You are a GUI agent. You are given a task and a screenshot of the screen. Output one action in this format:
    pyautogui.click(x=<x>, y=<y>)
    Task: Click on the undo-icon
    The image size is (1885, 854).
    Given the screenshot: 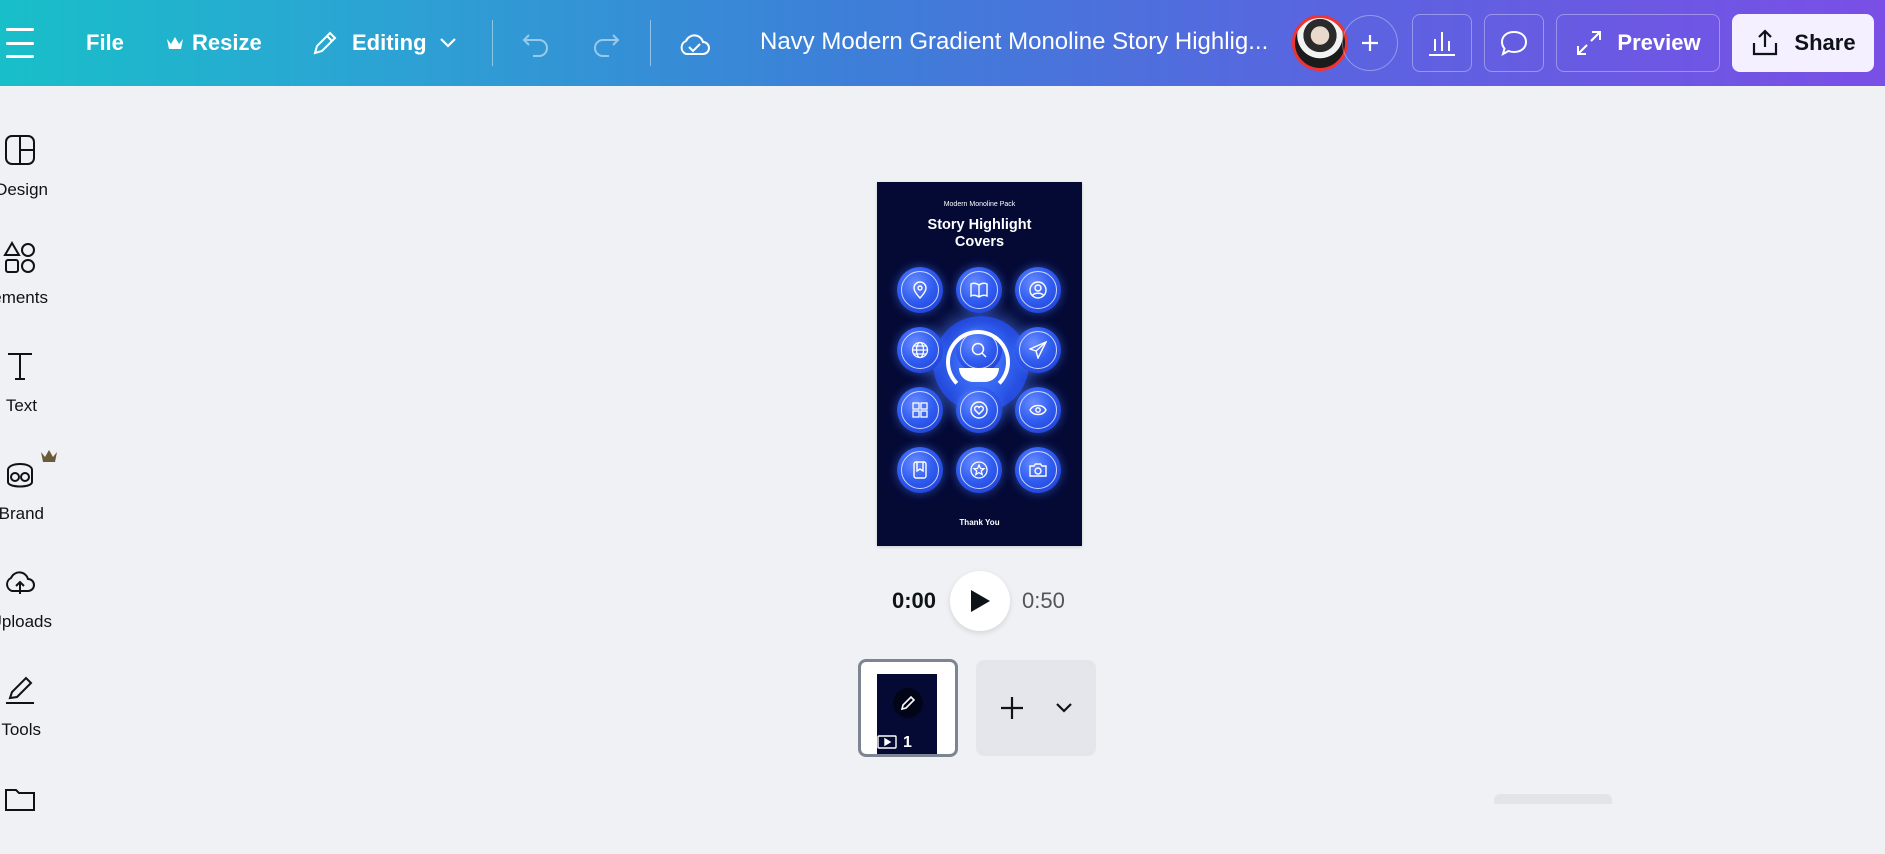 What is the action you would take?
    pyautogui.click(x=535, y=45)
    